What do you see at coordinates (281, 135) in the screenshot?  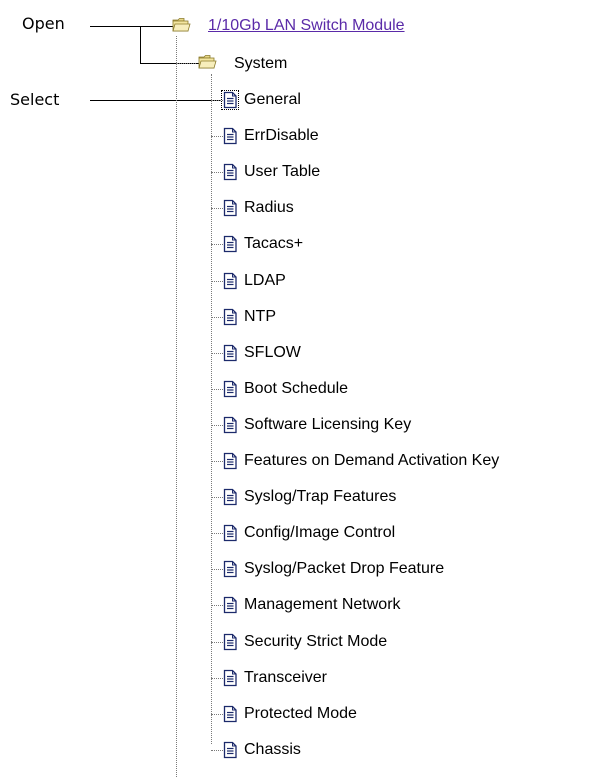 I see `tree-item-label: ErrDisable` at bounding box center [281, 135].